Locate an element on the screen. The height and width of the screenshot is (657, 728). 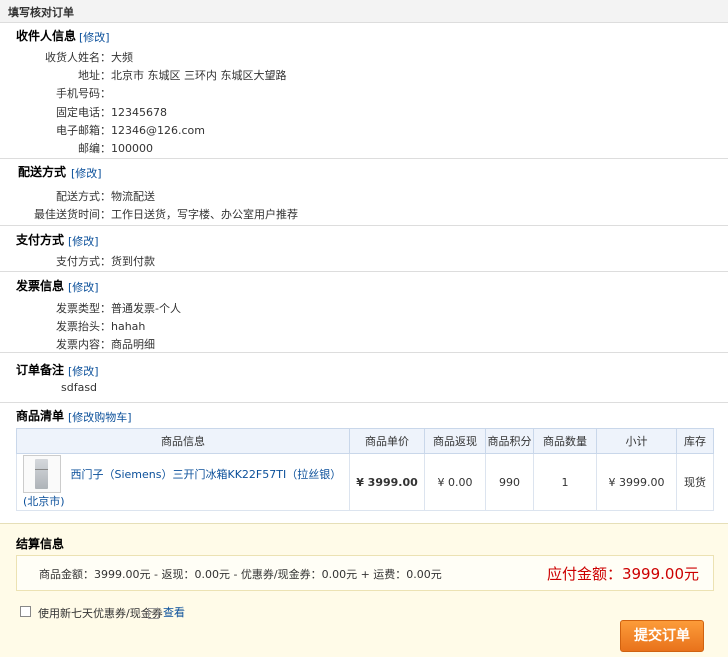
col-header: 库存 is located at coordinates (695, 441).